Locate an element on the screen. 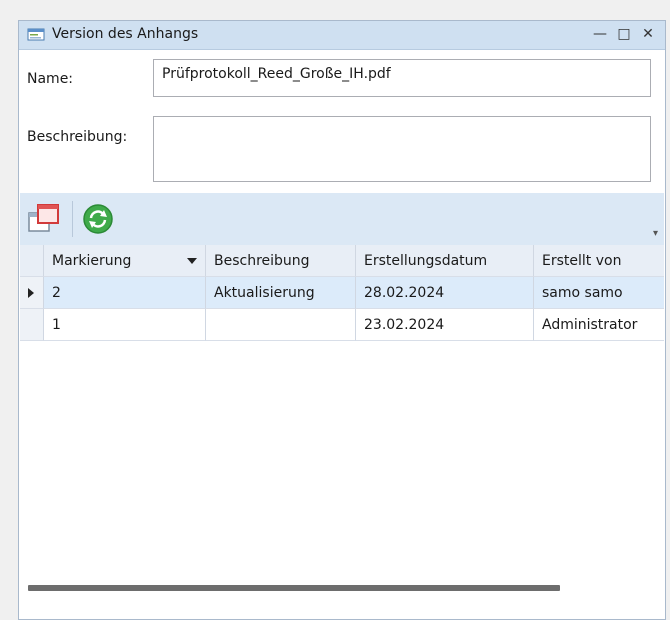 The height and width of the screenshot is (620, 670). name-label: Name: is located at coordinates (50, 79).